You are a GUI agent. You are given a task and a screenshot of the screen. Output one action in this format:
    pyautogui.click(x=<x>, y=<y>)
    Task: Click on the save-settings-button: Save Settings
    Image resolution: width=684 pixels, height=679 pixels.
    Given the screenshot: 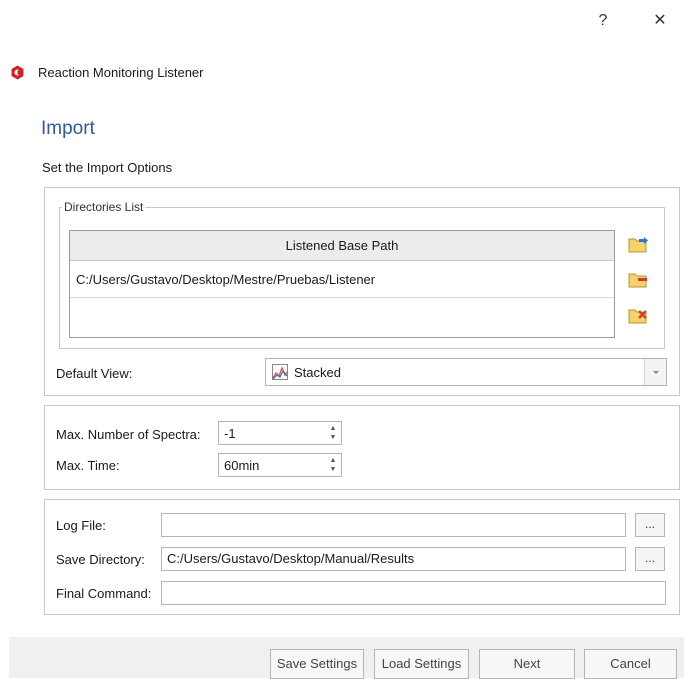 What is the action you would take?
    pyautogui.click(x=317, y=664)
    